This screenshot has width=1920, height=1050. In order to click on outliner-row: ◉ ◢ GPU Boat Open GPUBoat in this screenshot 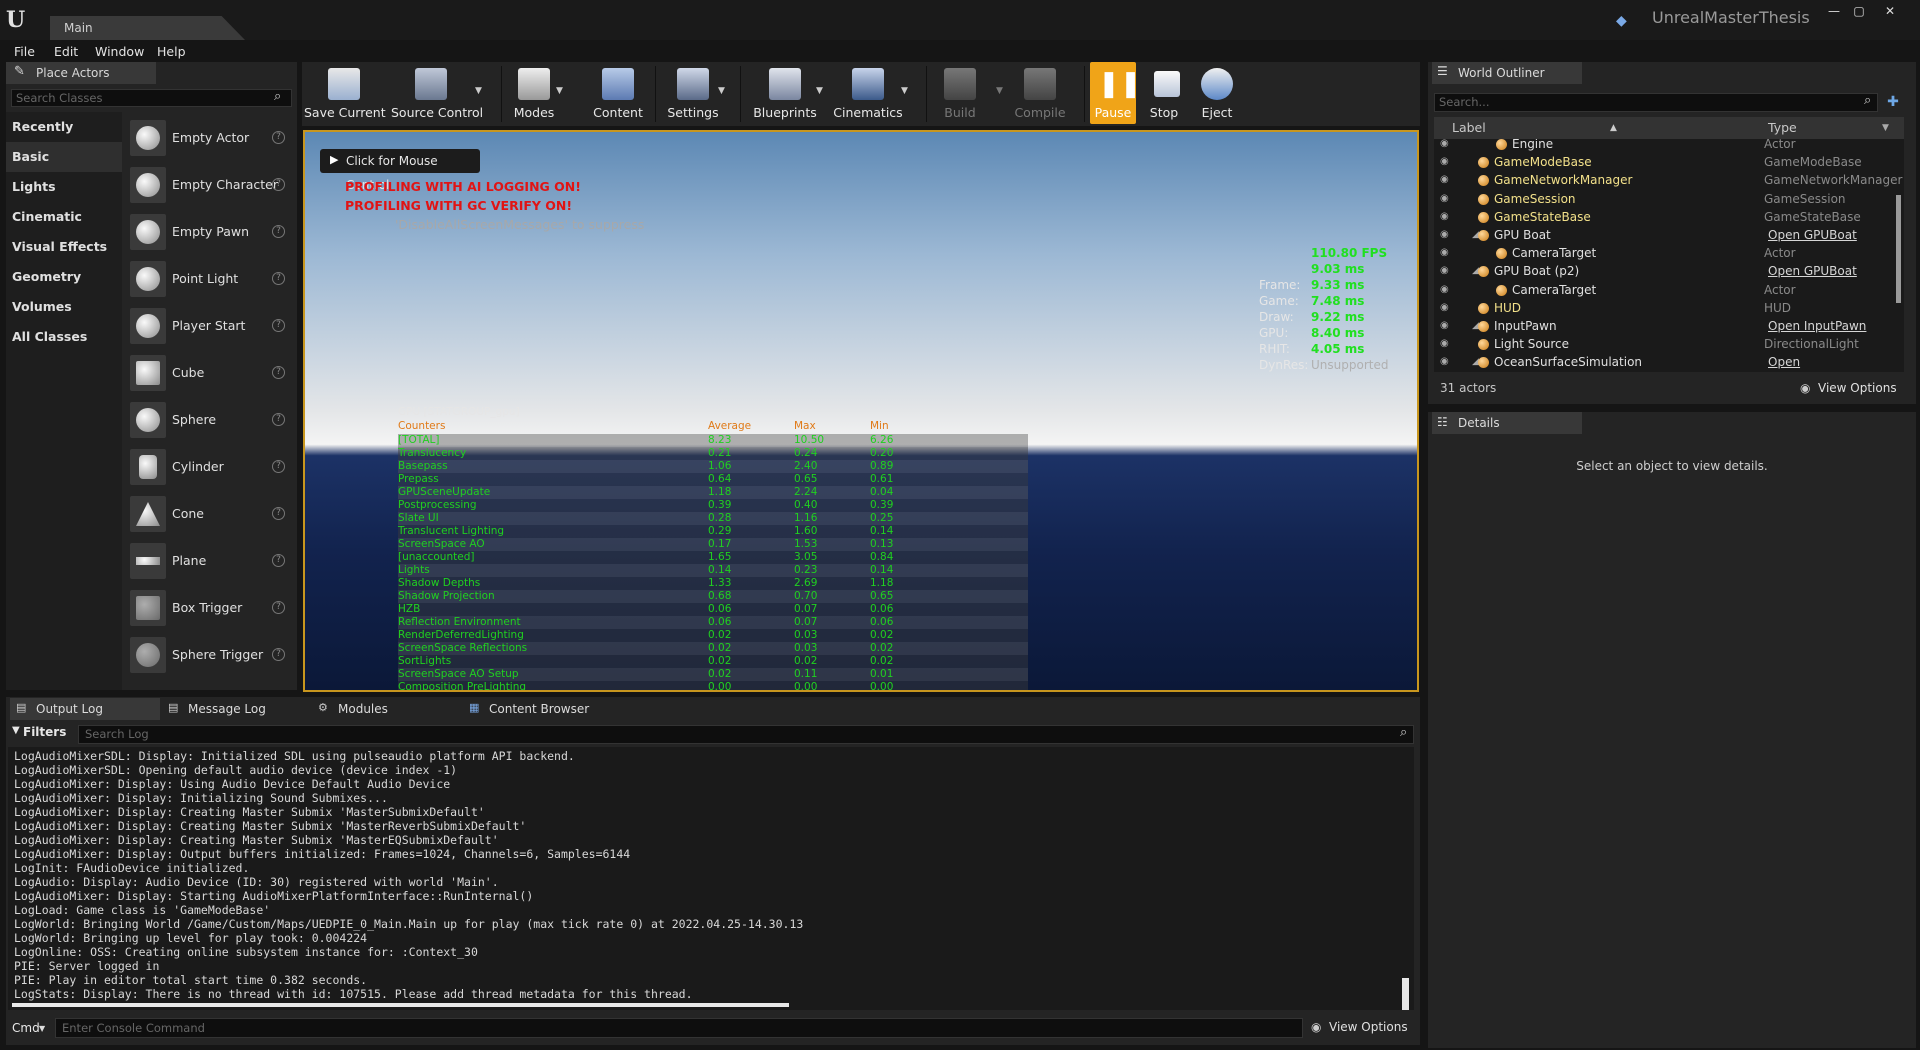, I will do `click(1664, 235)`.